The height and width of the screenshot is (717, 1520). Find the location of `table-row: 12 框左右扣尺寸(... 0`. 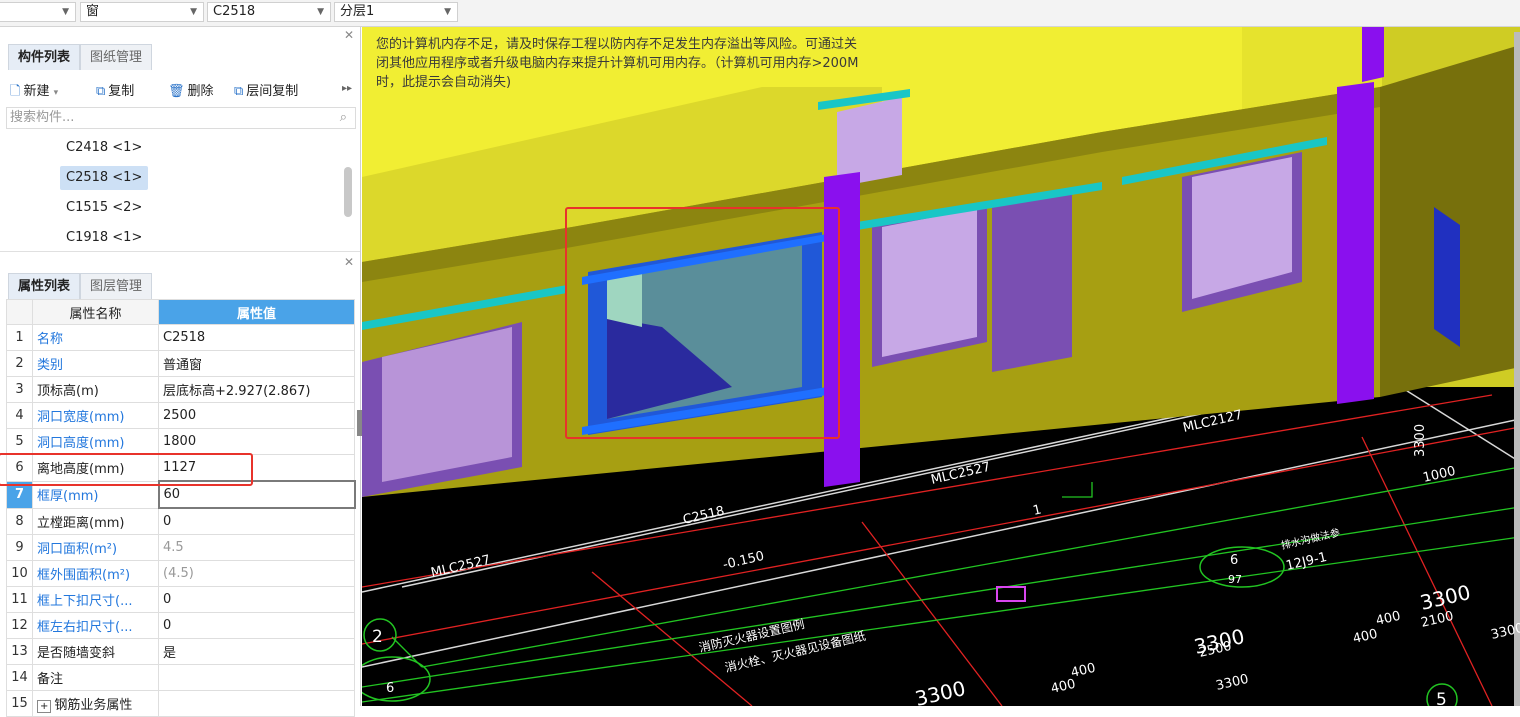

table-row: 12 框左右扣尺寸(... 0 is located at coordinates (180, 625).